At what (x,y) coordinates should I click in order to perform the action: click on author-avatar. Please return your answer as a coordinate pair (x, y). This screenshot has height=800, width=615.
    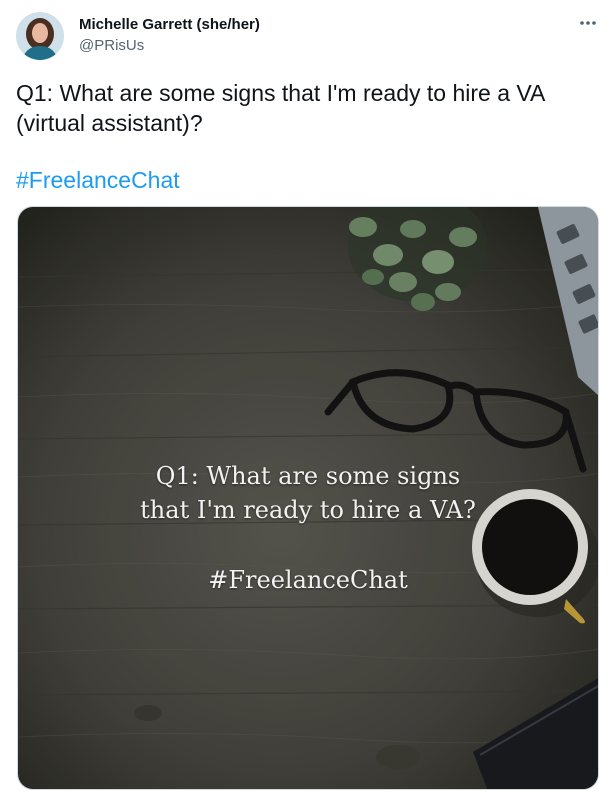
    Looking at the image, I should click on (40, 36).